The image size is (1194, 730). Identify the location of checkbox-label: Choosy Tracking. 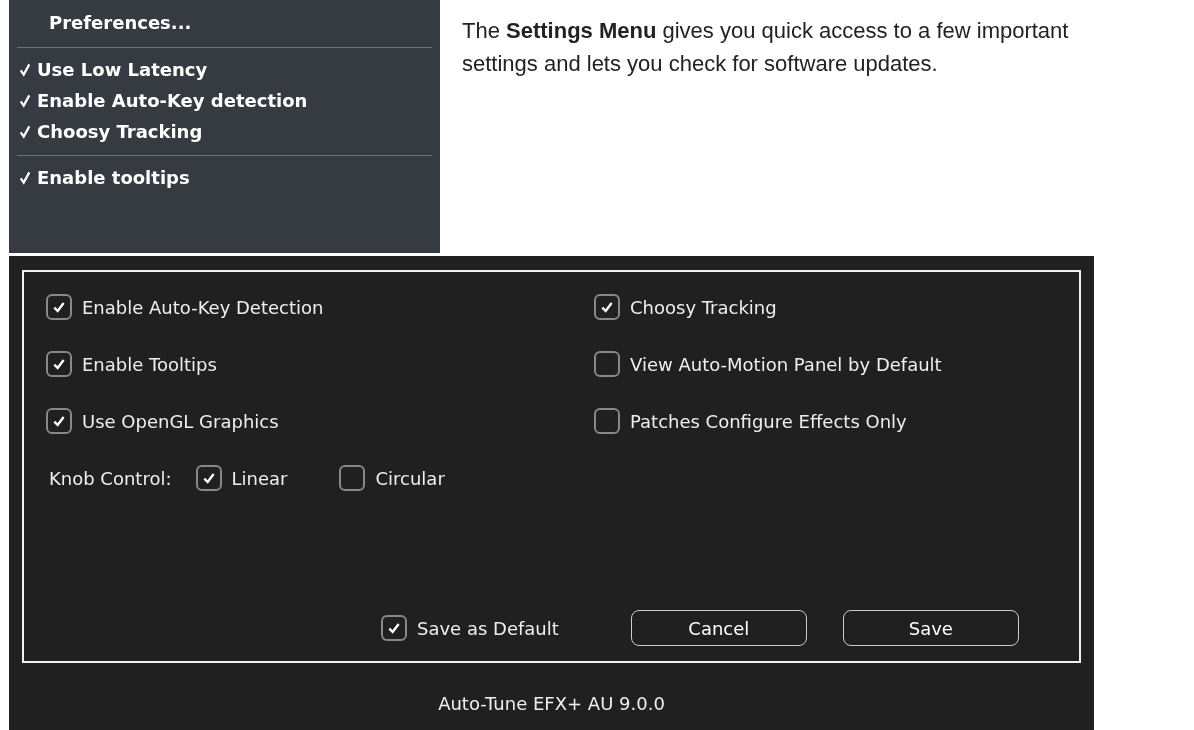
(703, 307).